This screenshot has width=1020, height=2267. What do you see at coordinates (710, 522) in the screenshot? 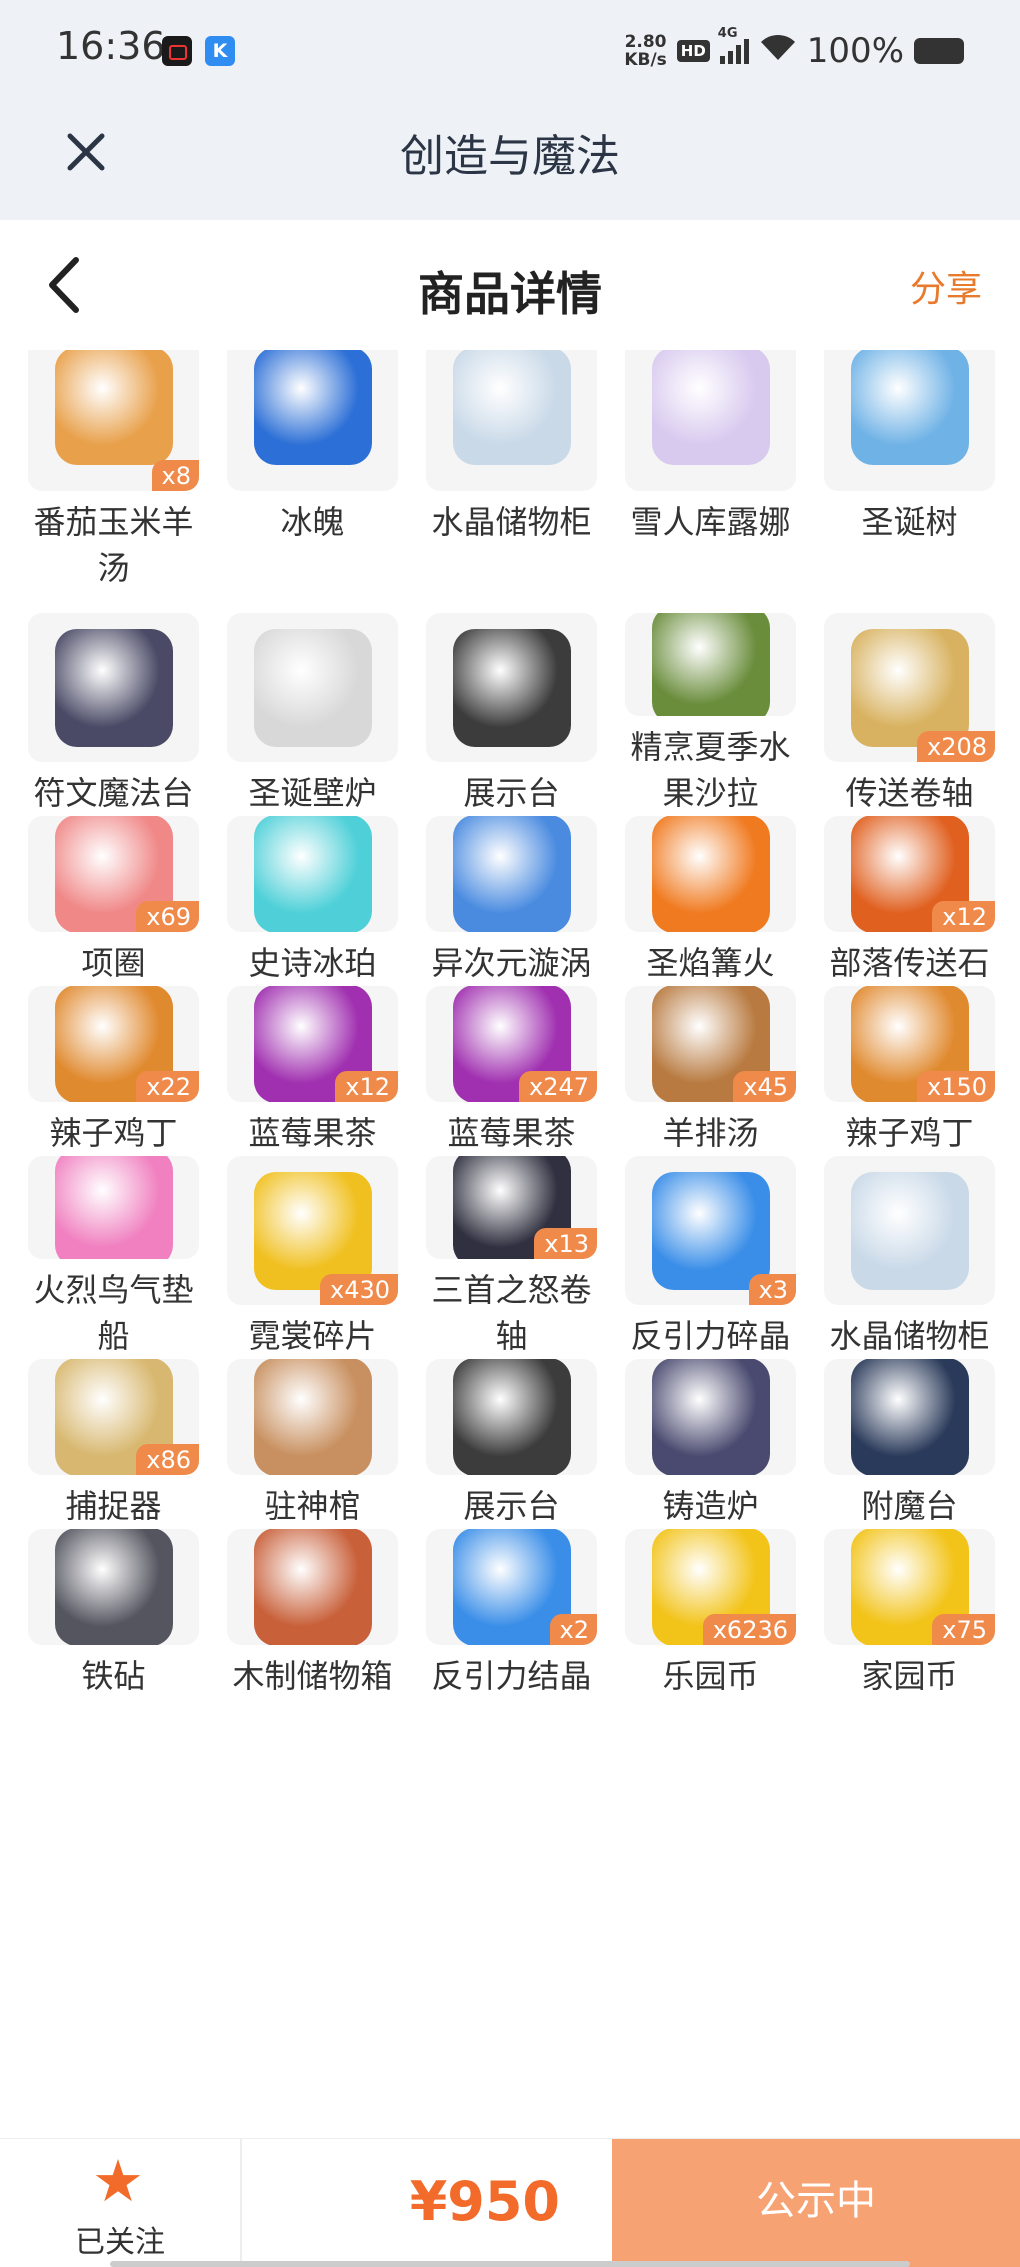
I see `item-name: 雪人库露娜` at bounding box center [710, 522].